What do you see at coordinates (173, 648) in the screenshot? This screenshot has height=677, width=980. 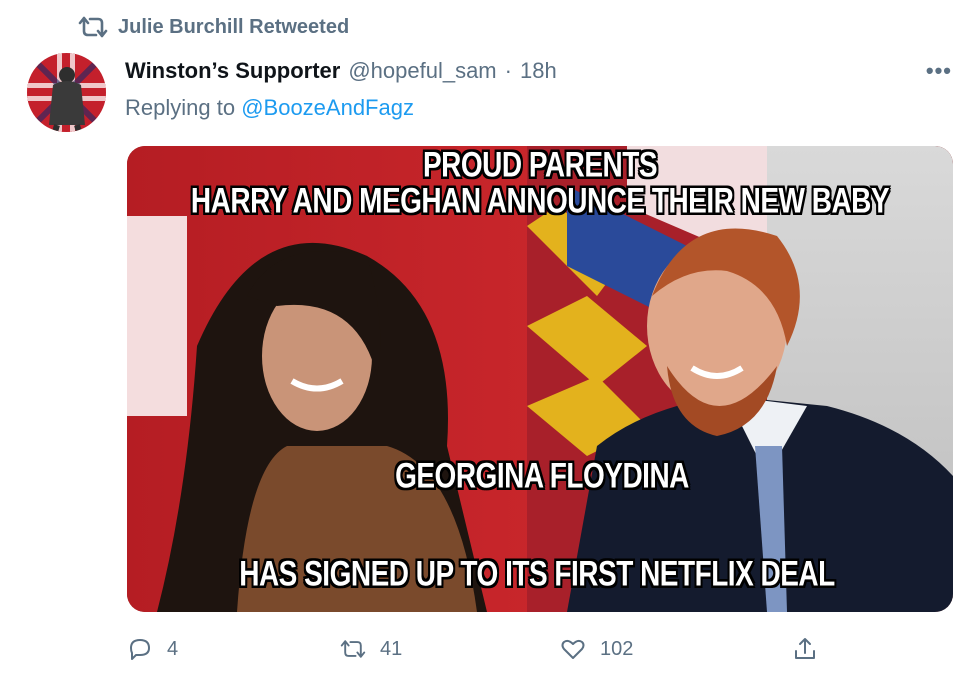 I see `reply-count: 4` at bounding box center [173, 648].